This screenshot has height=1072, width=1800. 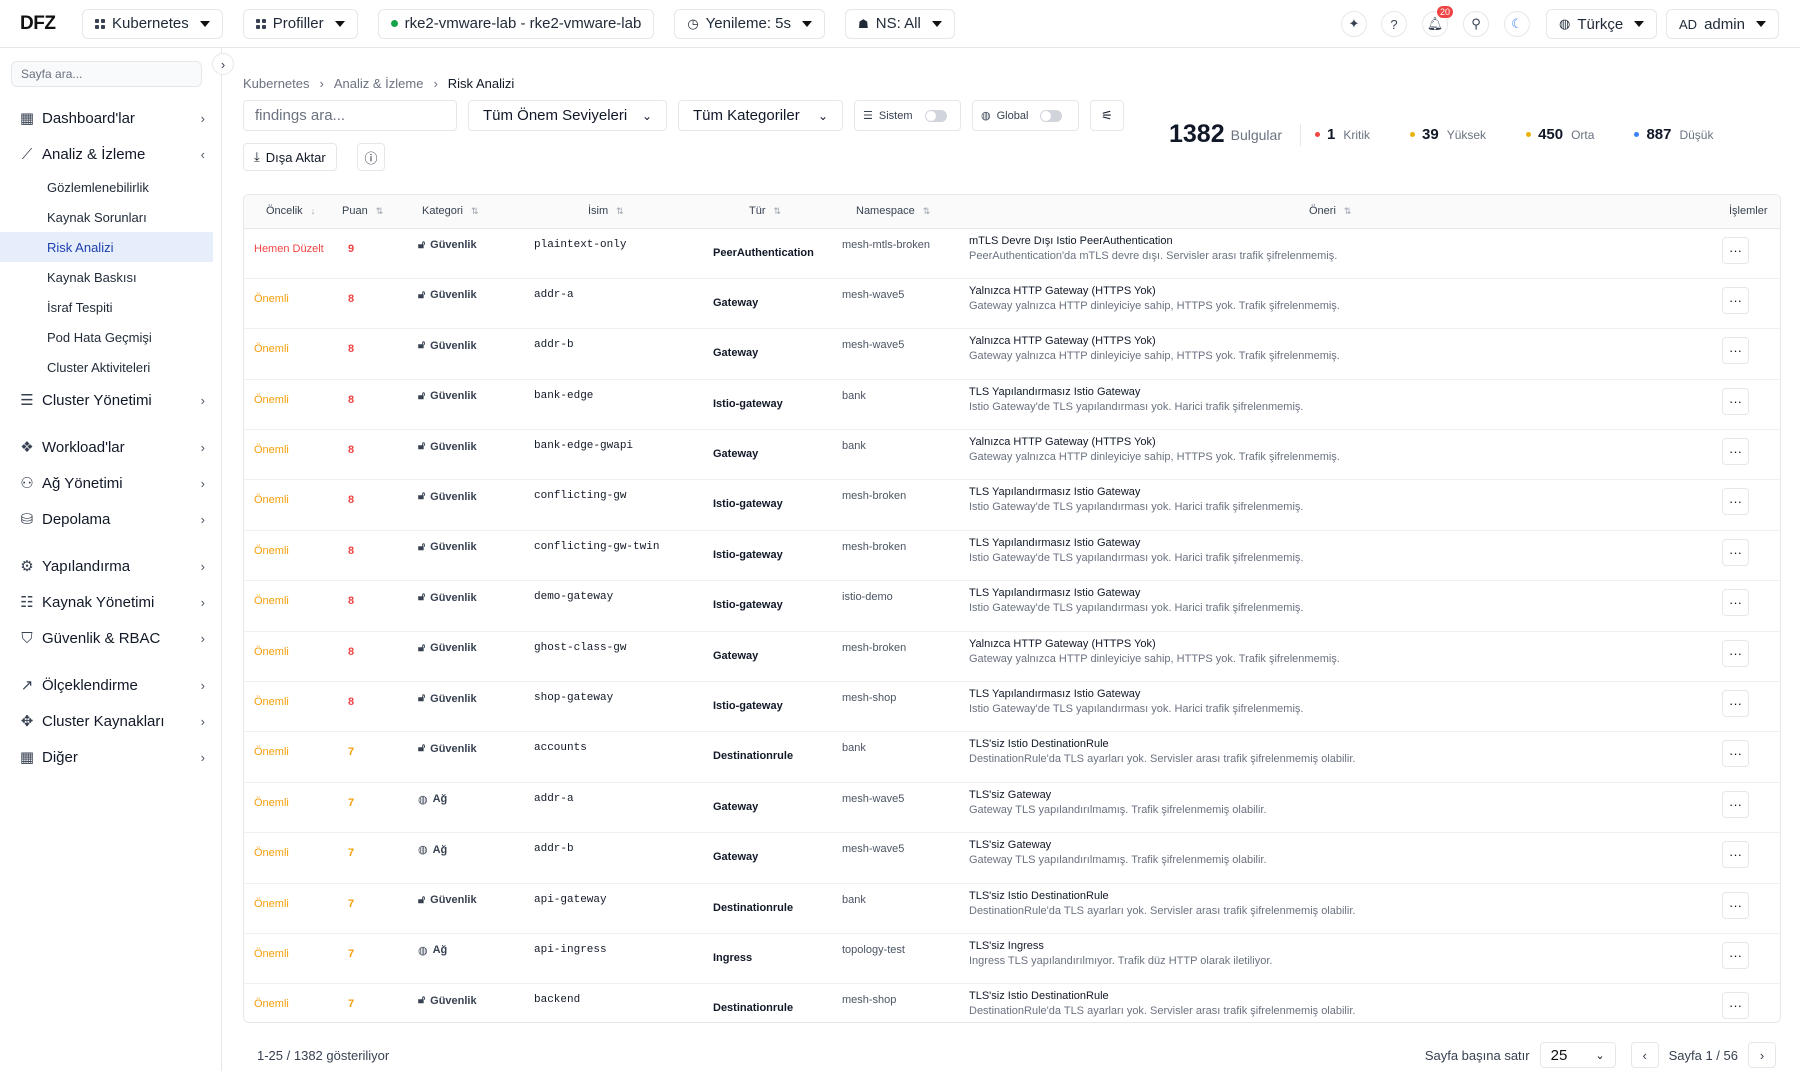 I want to click on col-name: İsim ⇅, so click(x=616, y=212).